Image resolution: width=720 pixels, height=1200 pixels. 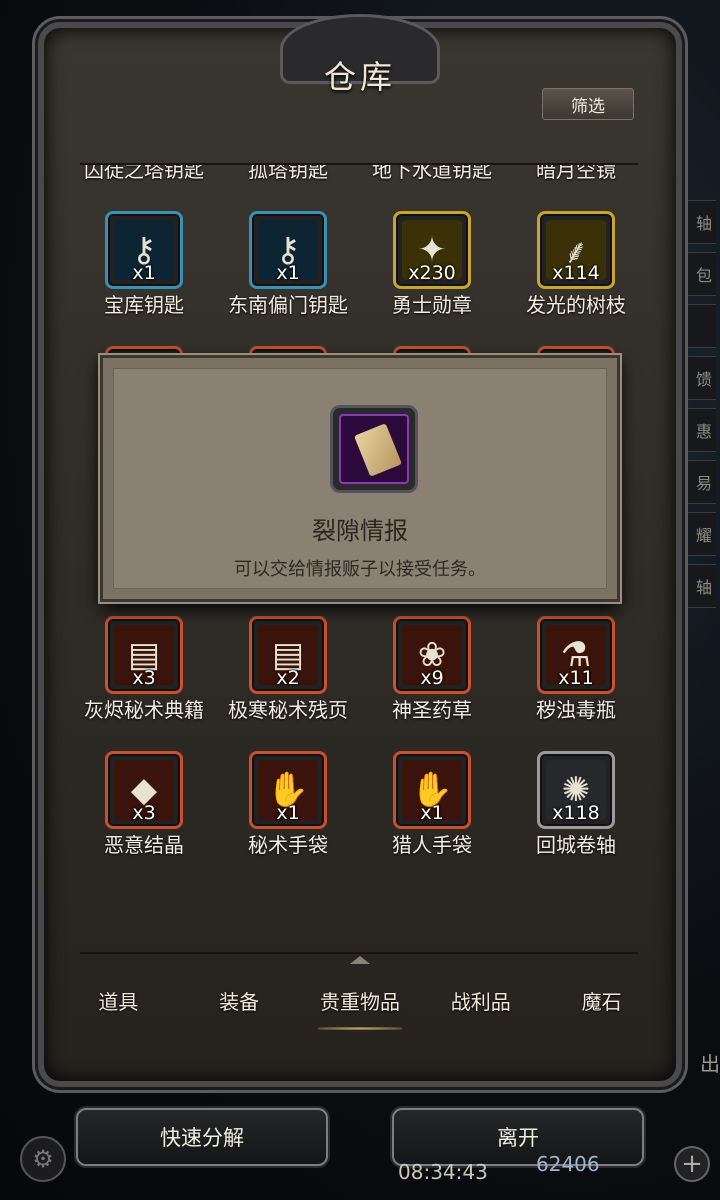 I want to click on item-name: 囚徒之塔钥匙, so click(x=144, y=173).